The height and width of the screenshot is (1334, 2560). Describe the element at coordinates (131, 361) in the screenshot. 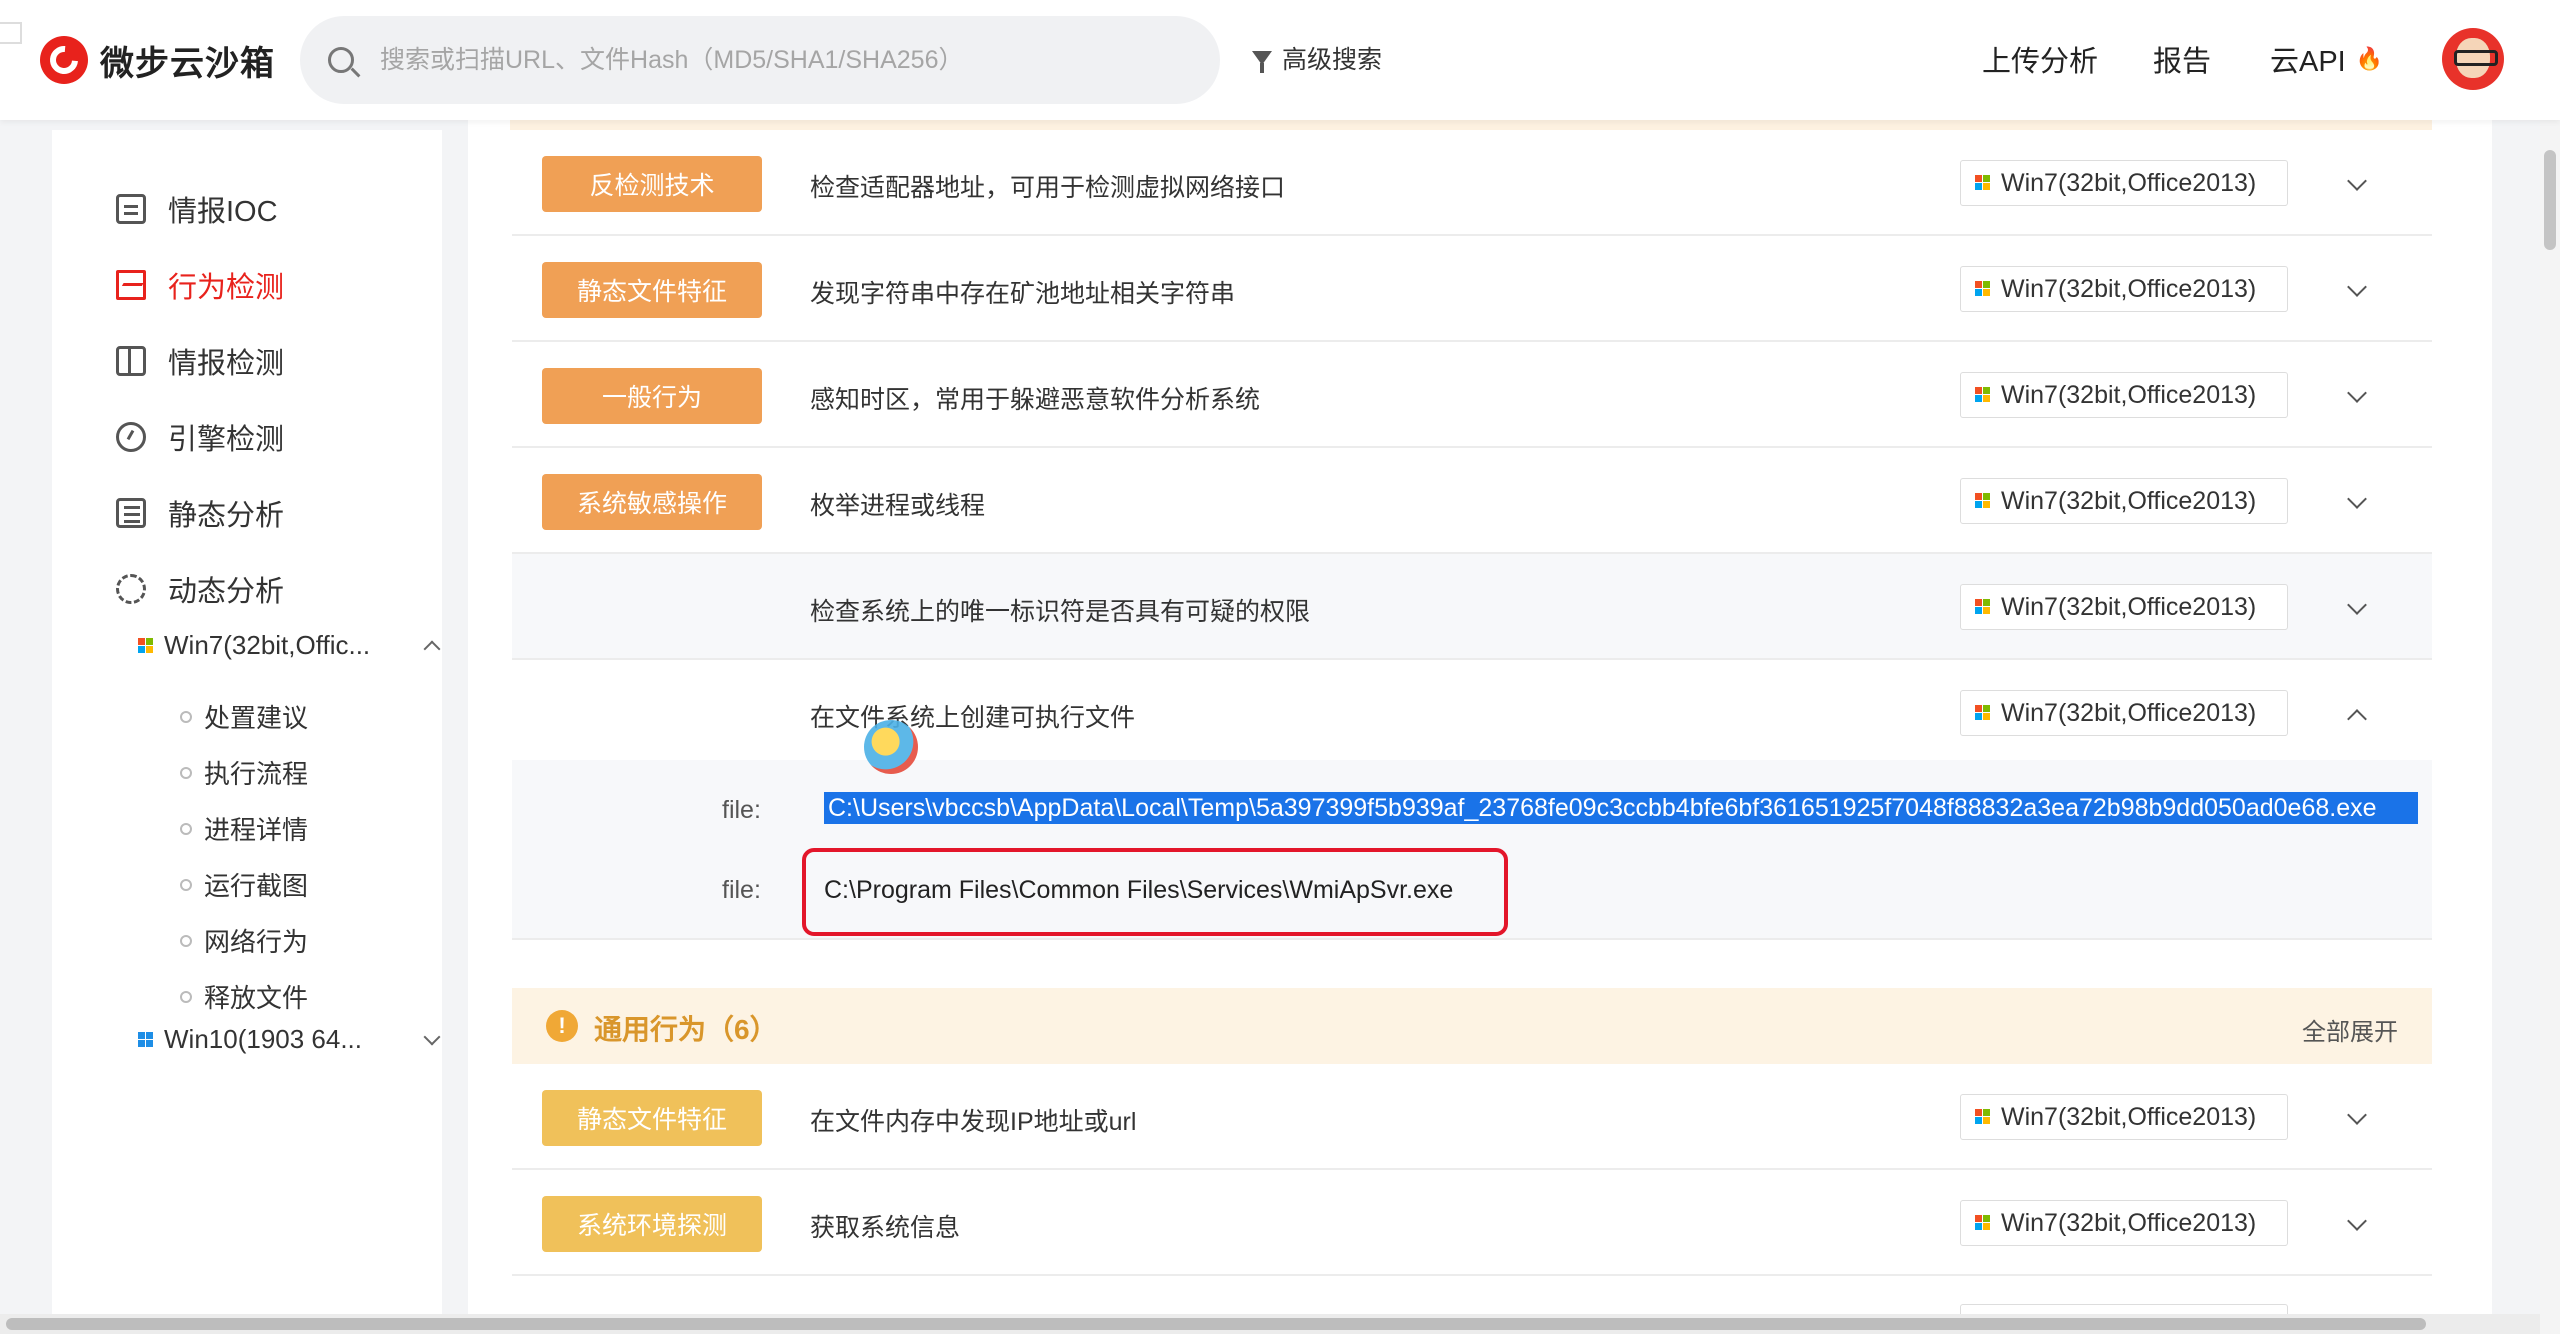

I see `layout-icon` at that location.